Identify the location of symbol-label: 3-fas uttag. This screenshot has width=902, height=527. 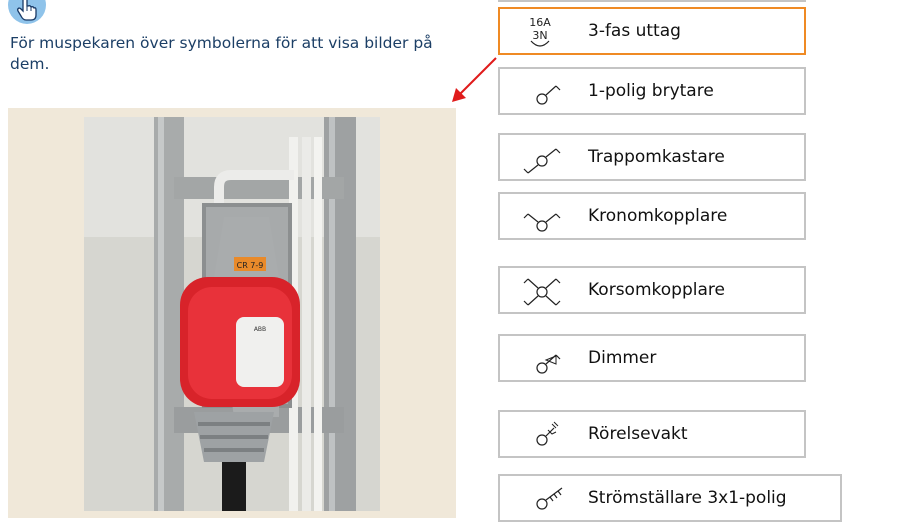
(634, 31).